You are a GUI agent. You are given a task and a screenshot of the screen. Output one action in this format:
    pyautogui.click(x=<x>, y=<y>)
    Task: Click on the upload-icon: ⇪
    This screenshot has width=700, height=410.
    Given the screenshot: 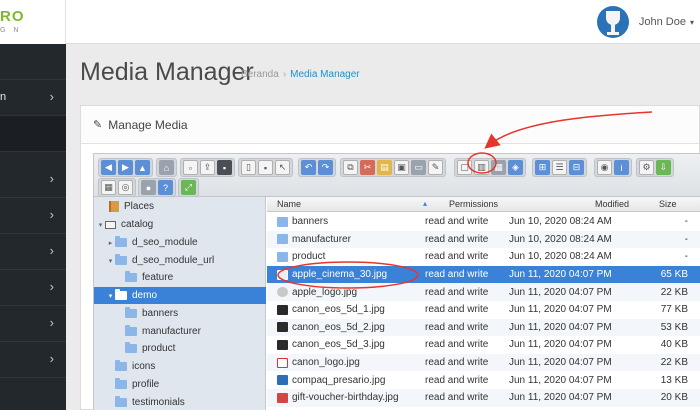 What is the action you would take?
    pyautogui.click(x=207, y=167)
    